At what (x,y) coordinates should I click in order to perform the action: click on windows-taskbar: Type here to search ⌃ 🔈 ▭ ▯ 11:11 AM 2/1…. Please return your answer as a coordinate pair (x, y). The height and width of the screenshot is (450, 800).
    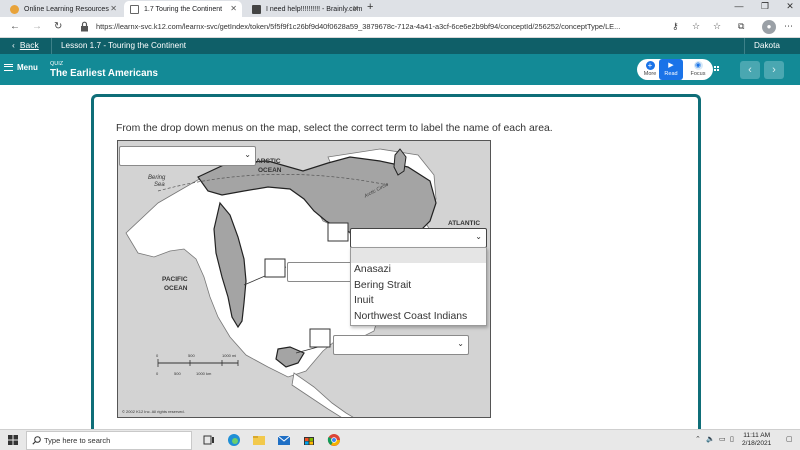
    Looking at the image, I should click on (400, 439).